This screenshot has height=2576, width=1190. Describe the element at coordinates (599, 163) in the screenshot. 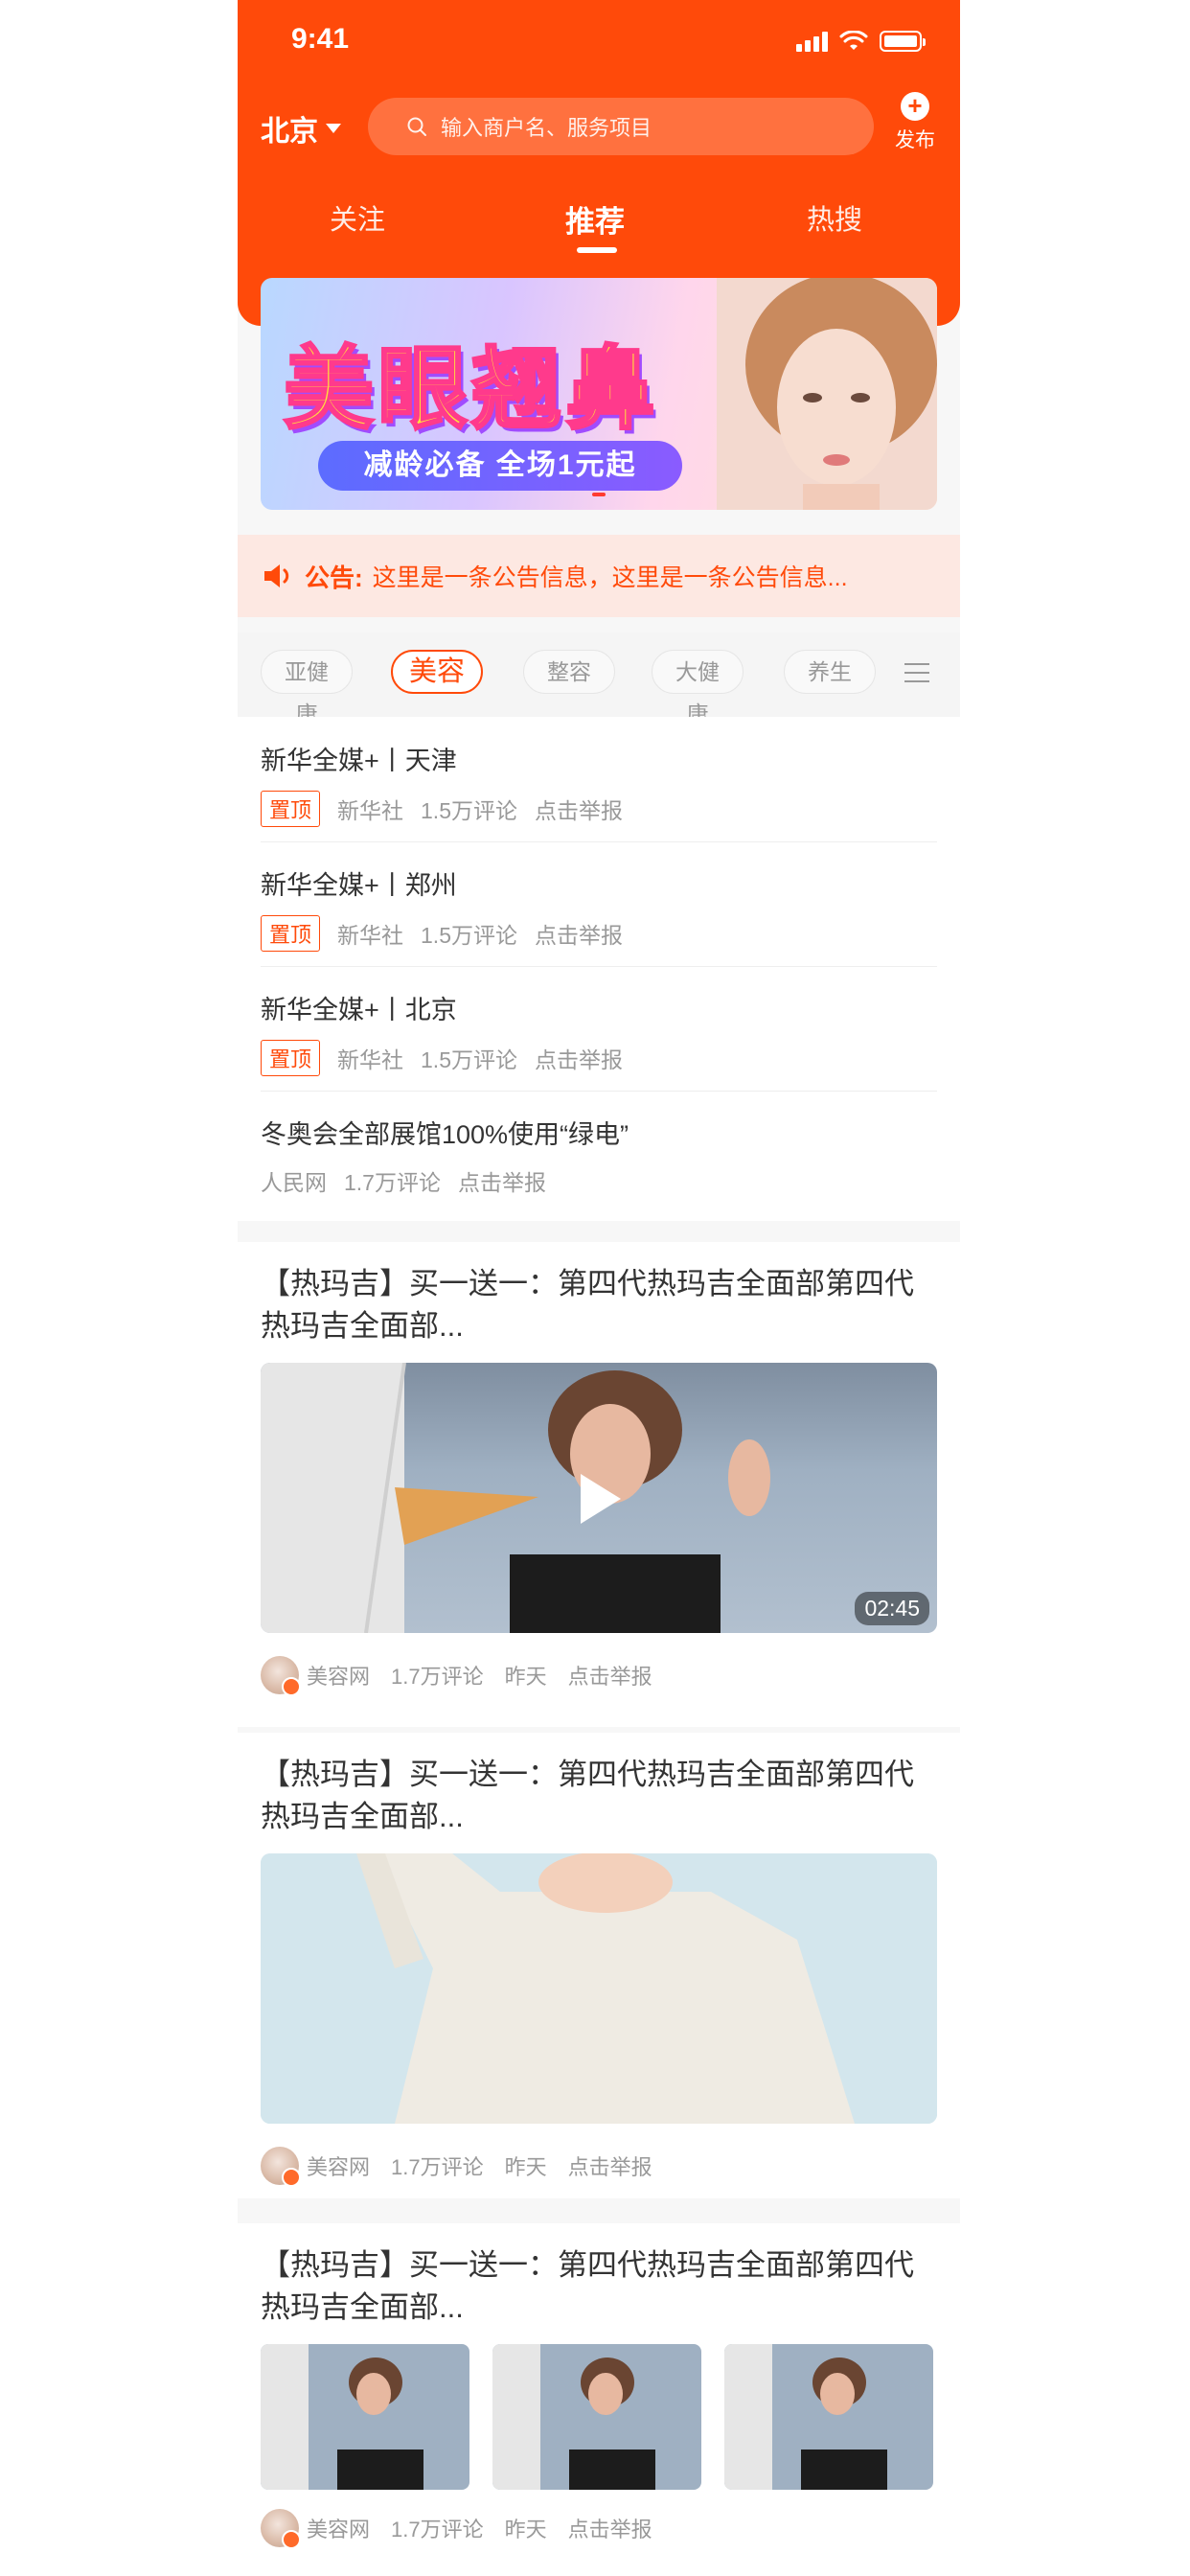

I see `header: 9:41 北京 输入商户名、服务项目 + 发布 关注 推荐 热搜` at that location.